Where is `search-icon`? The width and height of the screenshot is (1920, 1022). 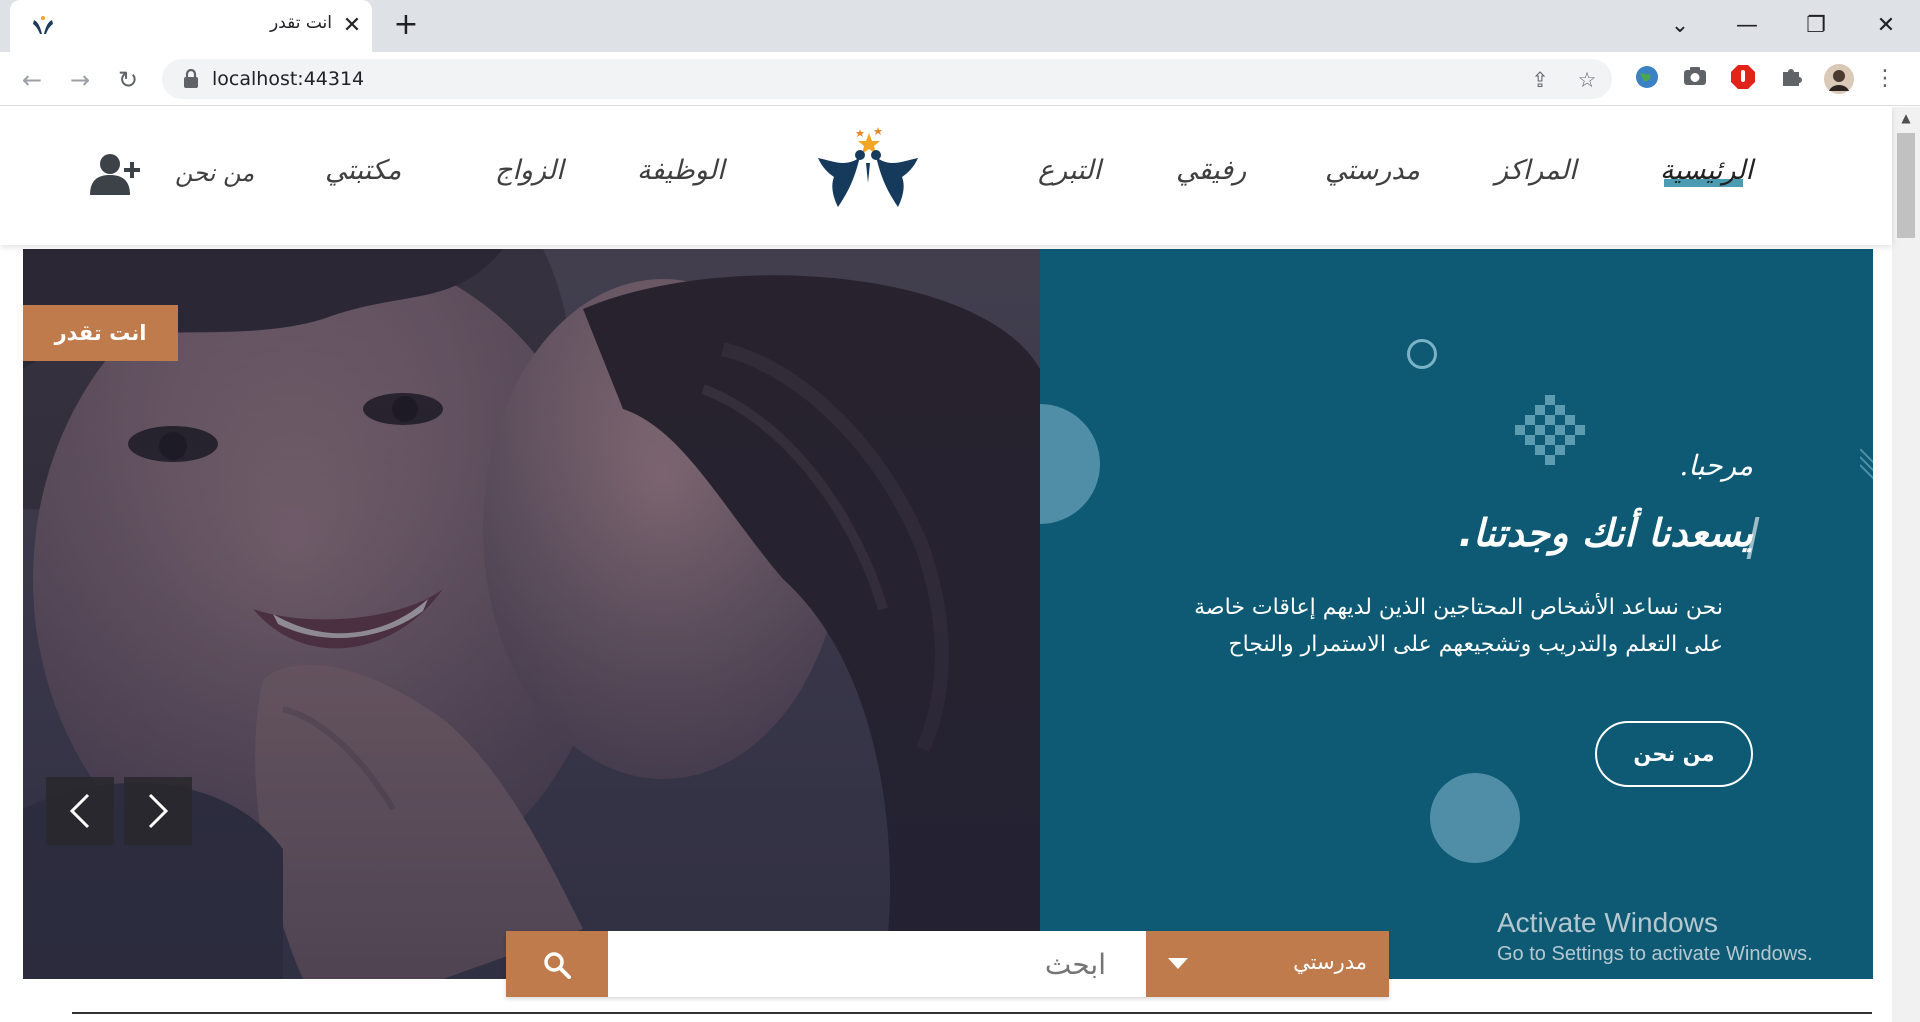
search-icon is located at coordinates (557, 965).